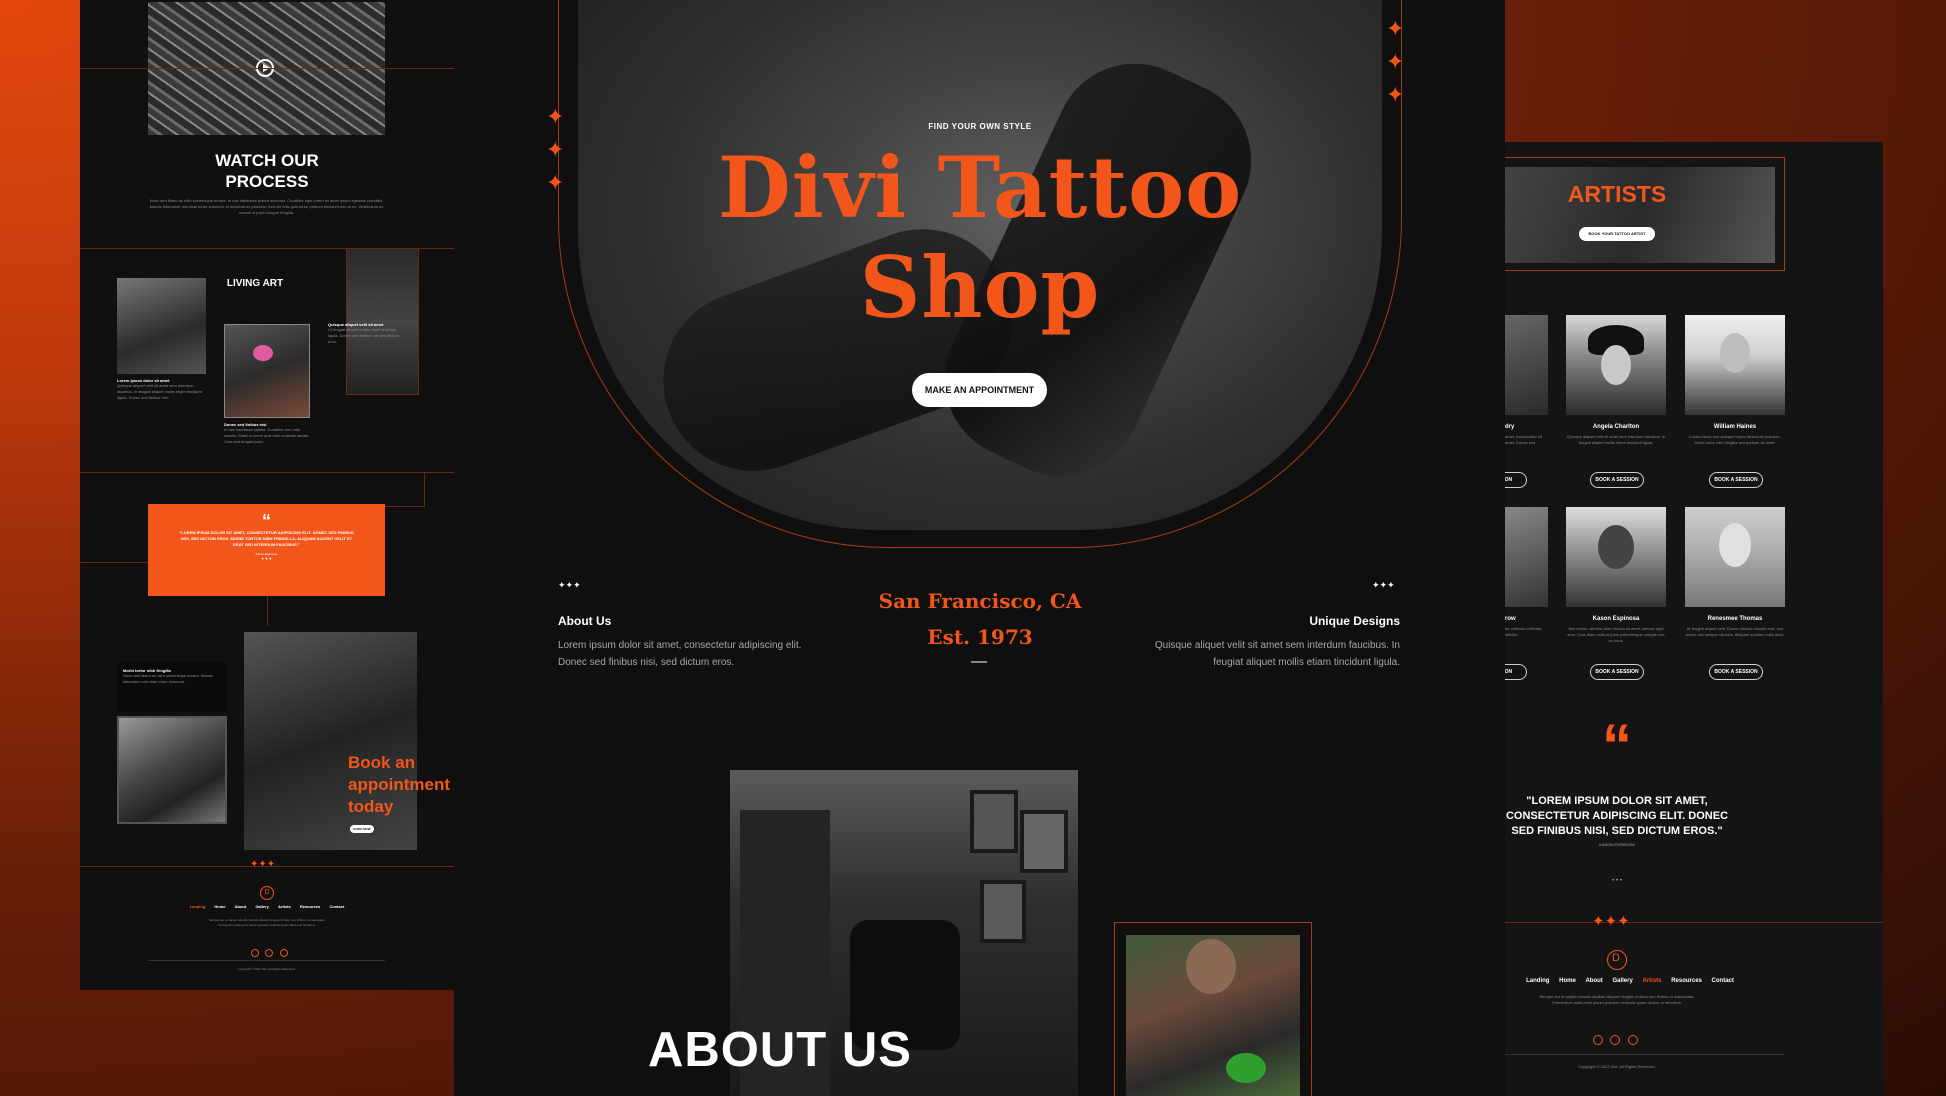  Describe the element at coordinates (555, 149) in the screenshot. I see `hero-stars-left: ✦ ✦ ✦` at that location.